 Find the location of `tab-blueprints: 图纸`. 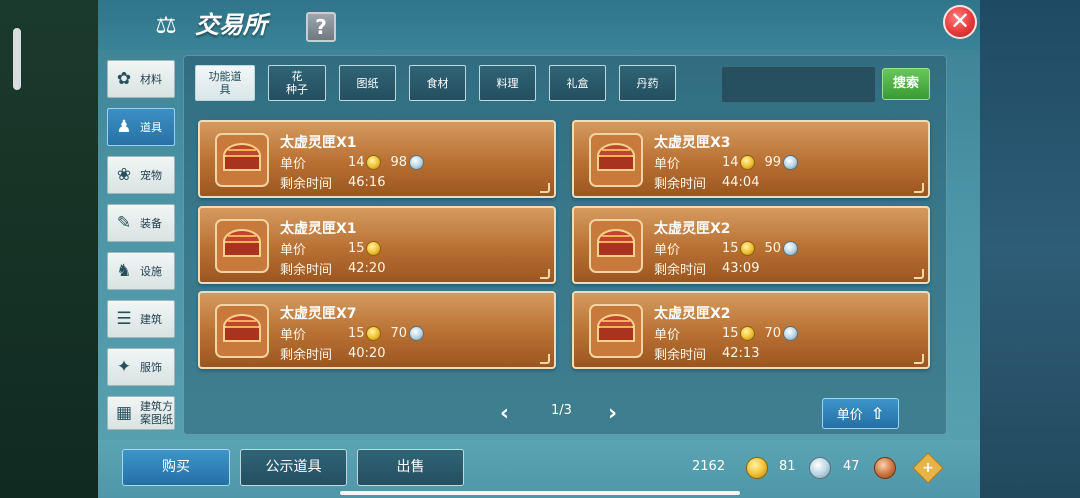

tab-blueprints: 图纸 is located at coordinates (367, 83).